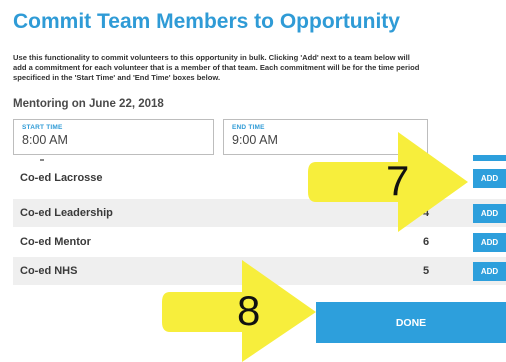  I want to click on event-heading: Mentoring on June 22, 2018, so click(88, 104).